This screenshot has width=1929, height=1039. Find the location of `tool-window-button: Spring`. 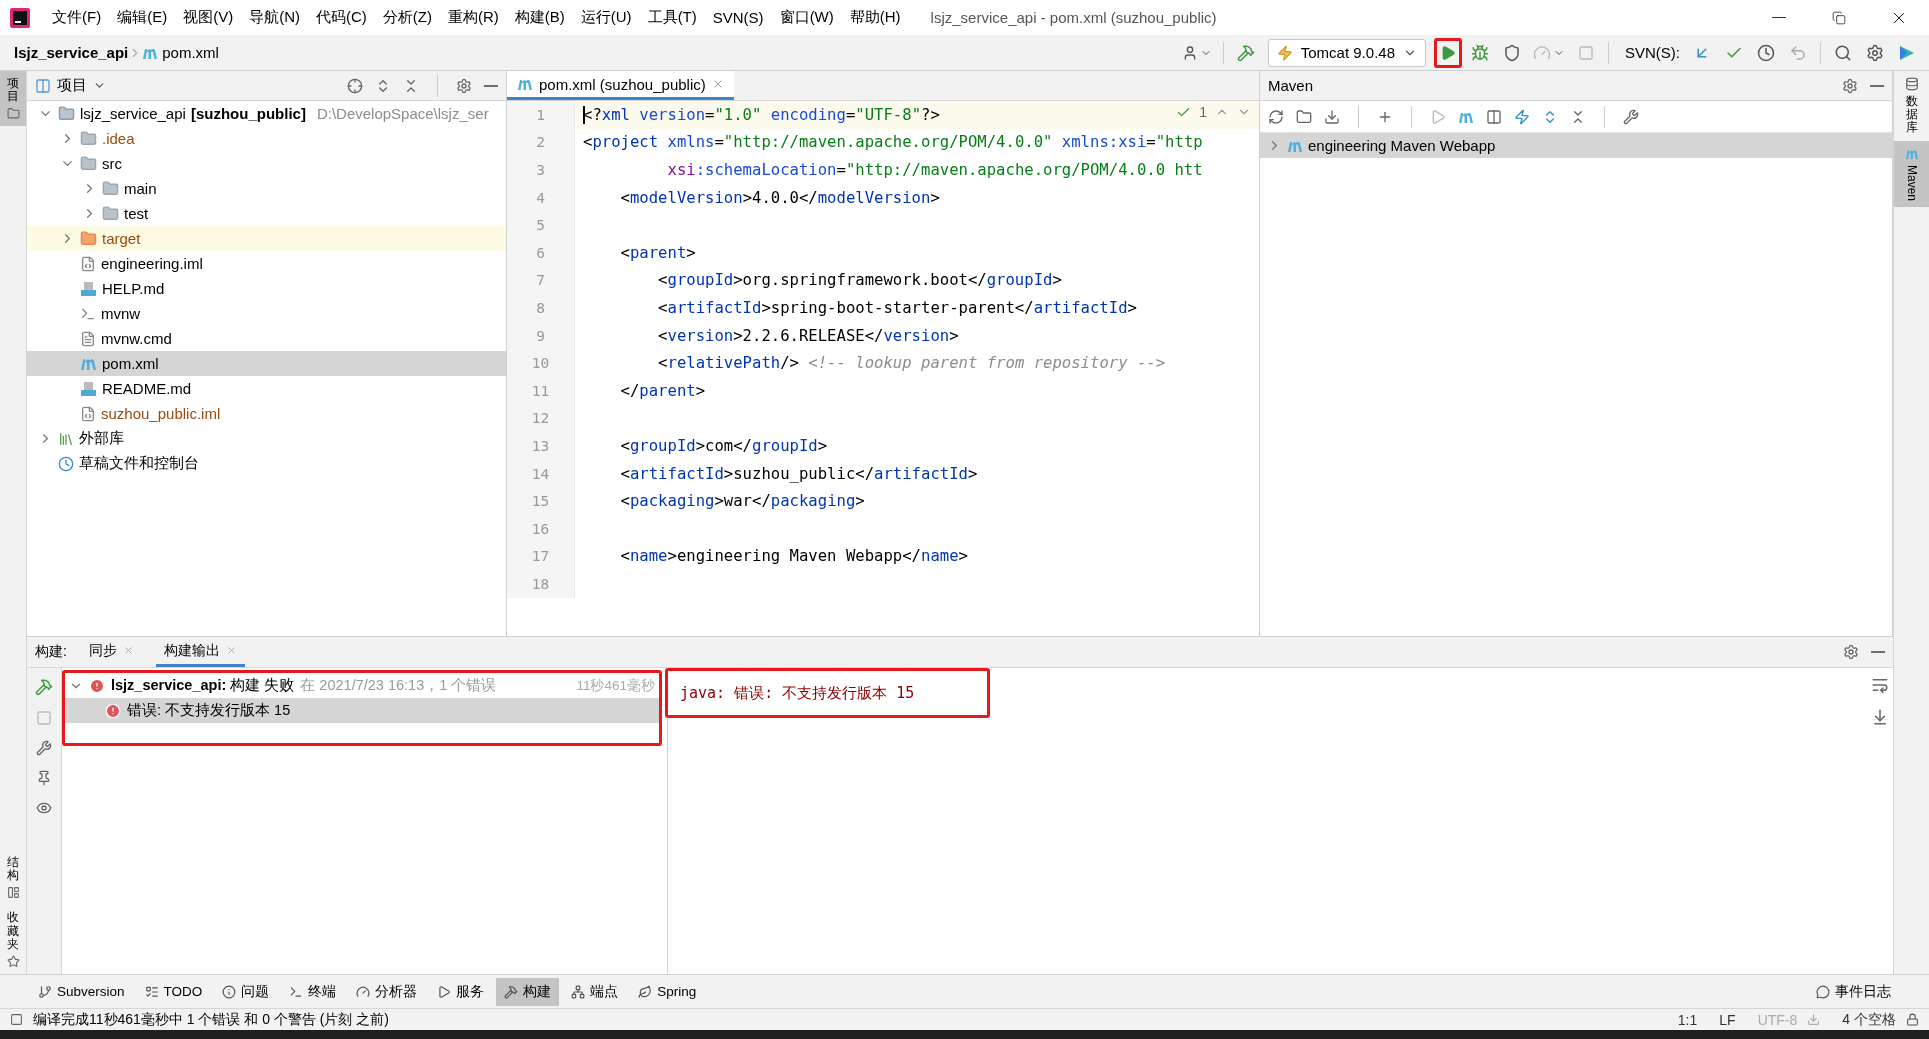

tool-window-button: Spring is located at coordinates (667, 991).